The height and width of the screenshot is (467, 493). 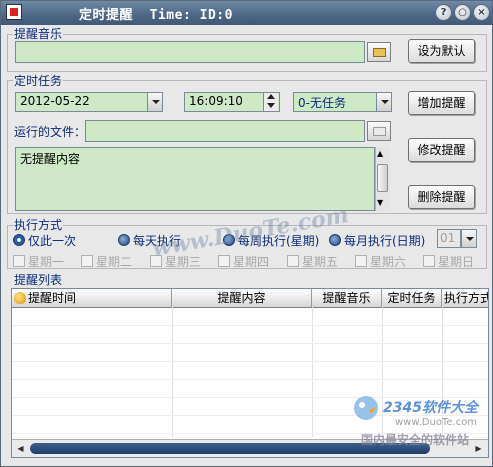 I want to click on column-header-content: 提醒内容, so click(x=242, y=298).